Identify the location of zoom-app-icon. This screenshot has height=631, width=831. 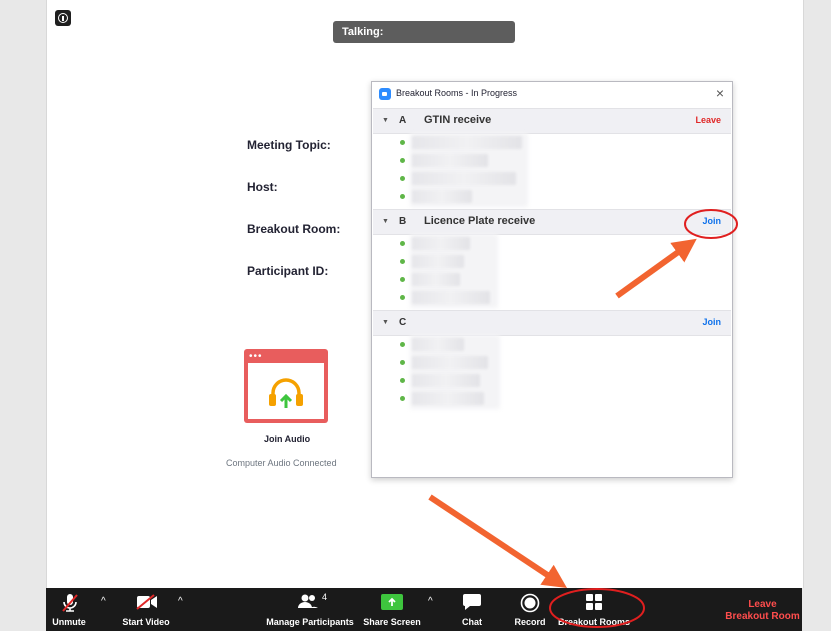
(385, 94).